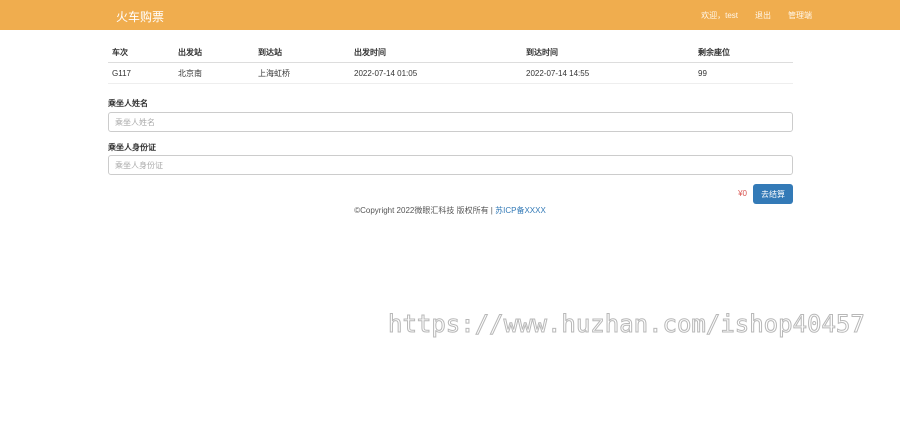  What do you see at coordinates (743, 52) in the screenshot?
I see `col-header-remaining-seats: 剩余座位` at bounding box center [743, 52].